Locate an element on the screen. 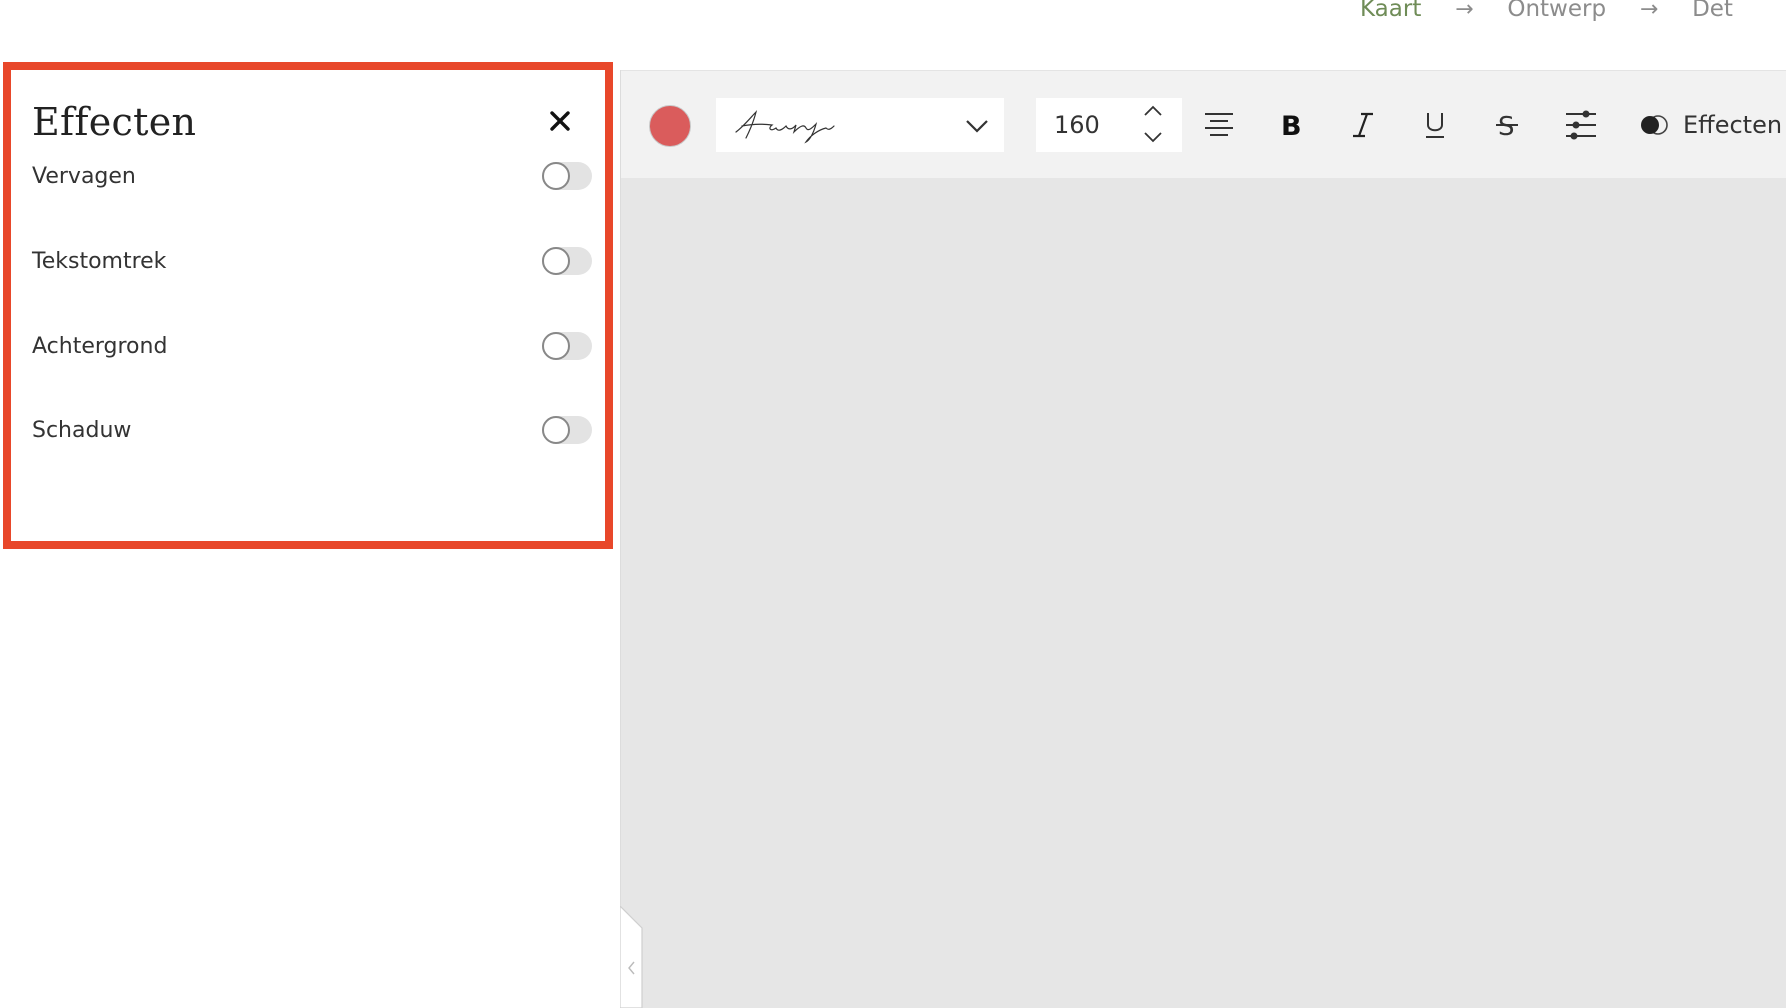 The width and height of the screenshot is (1786, 1008). underline-icon is located at coordinates (1435, 125).